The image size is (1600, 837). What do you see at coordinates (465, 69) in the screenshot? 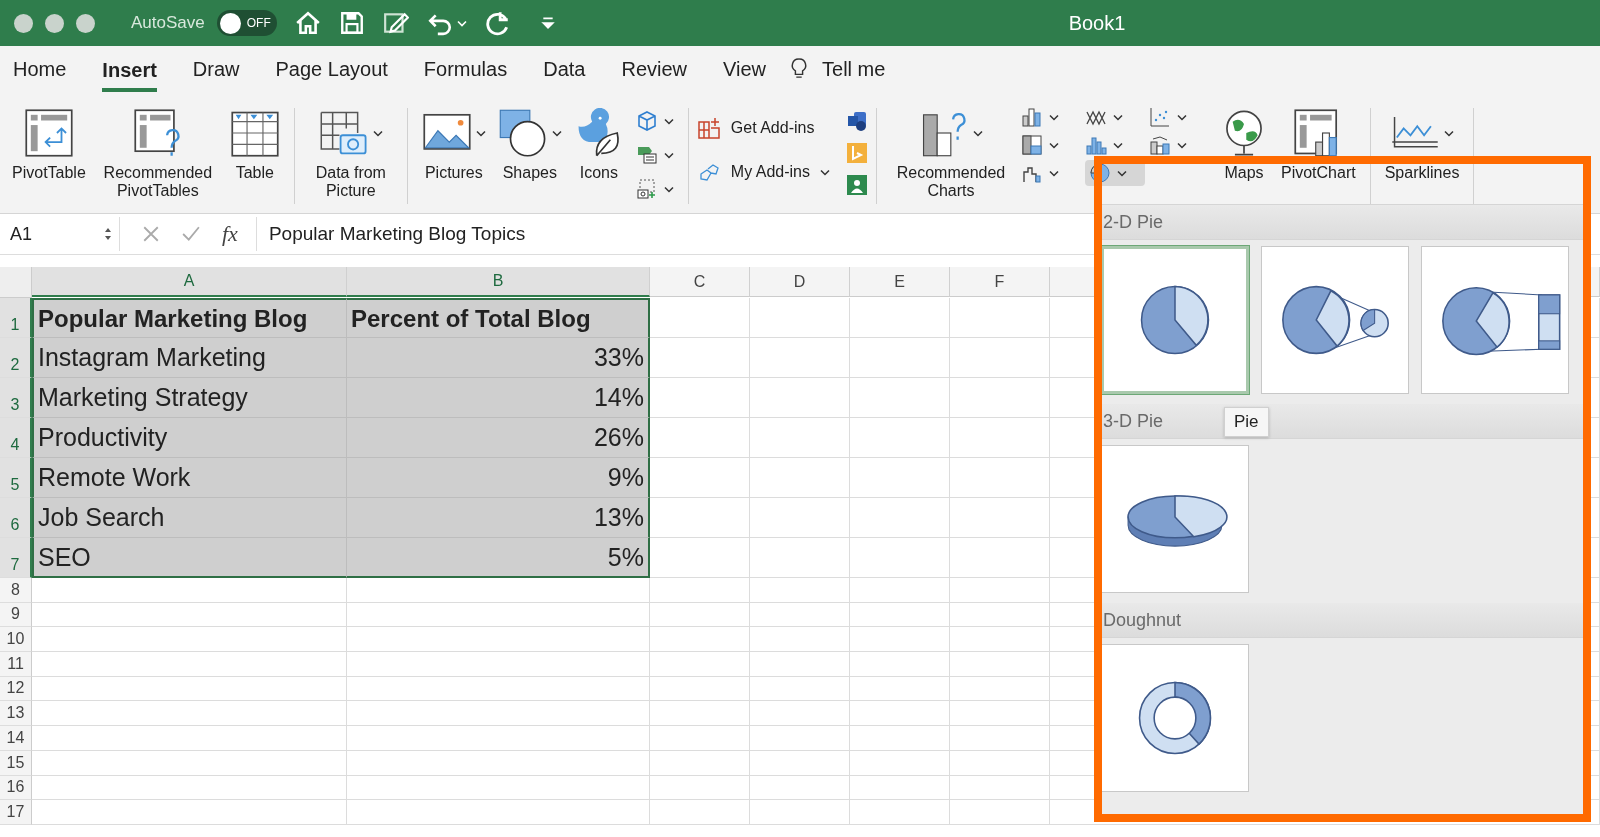
I see `ribbon-tab: Formulas` at bounding box center [465, 69].